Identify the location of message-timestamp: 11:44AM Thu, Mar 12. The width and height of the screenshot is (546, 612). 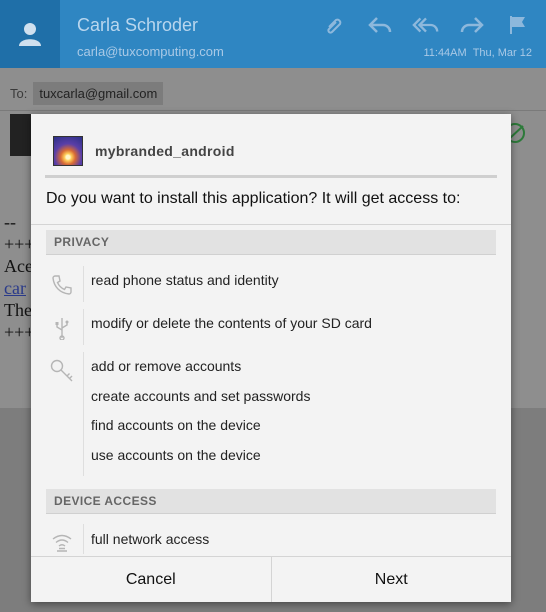
(474, 53).